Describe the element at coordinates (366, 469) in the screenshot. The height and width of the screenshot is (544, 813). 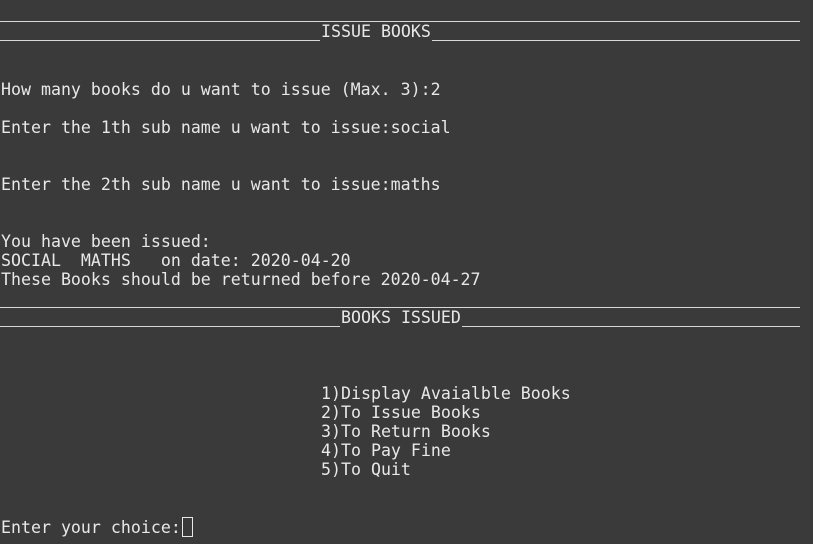
I see `menu-item-quit: 5)To Quit` at that location.